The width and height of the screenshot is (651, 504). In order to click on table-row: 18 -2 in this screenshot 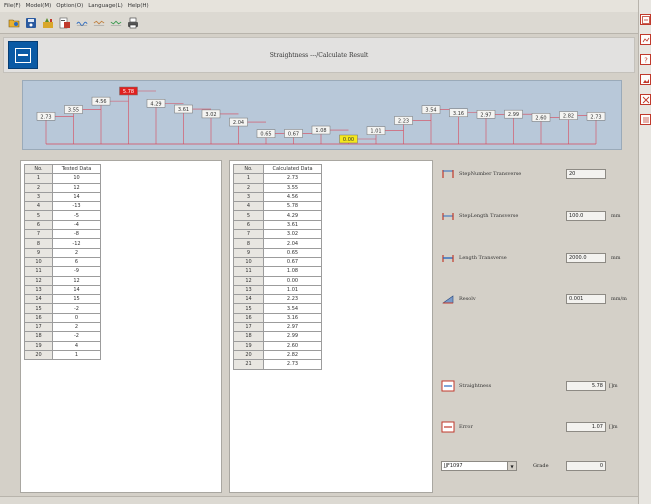, I will do `click(62, 336)`.